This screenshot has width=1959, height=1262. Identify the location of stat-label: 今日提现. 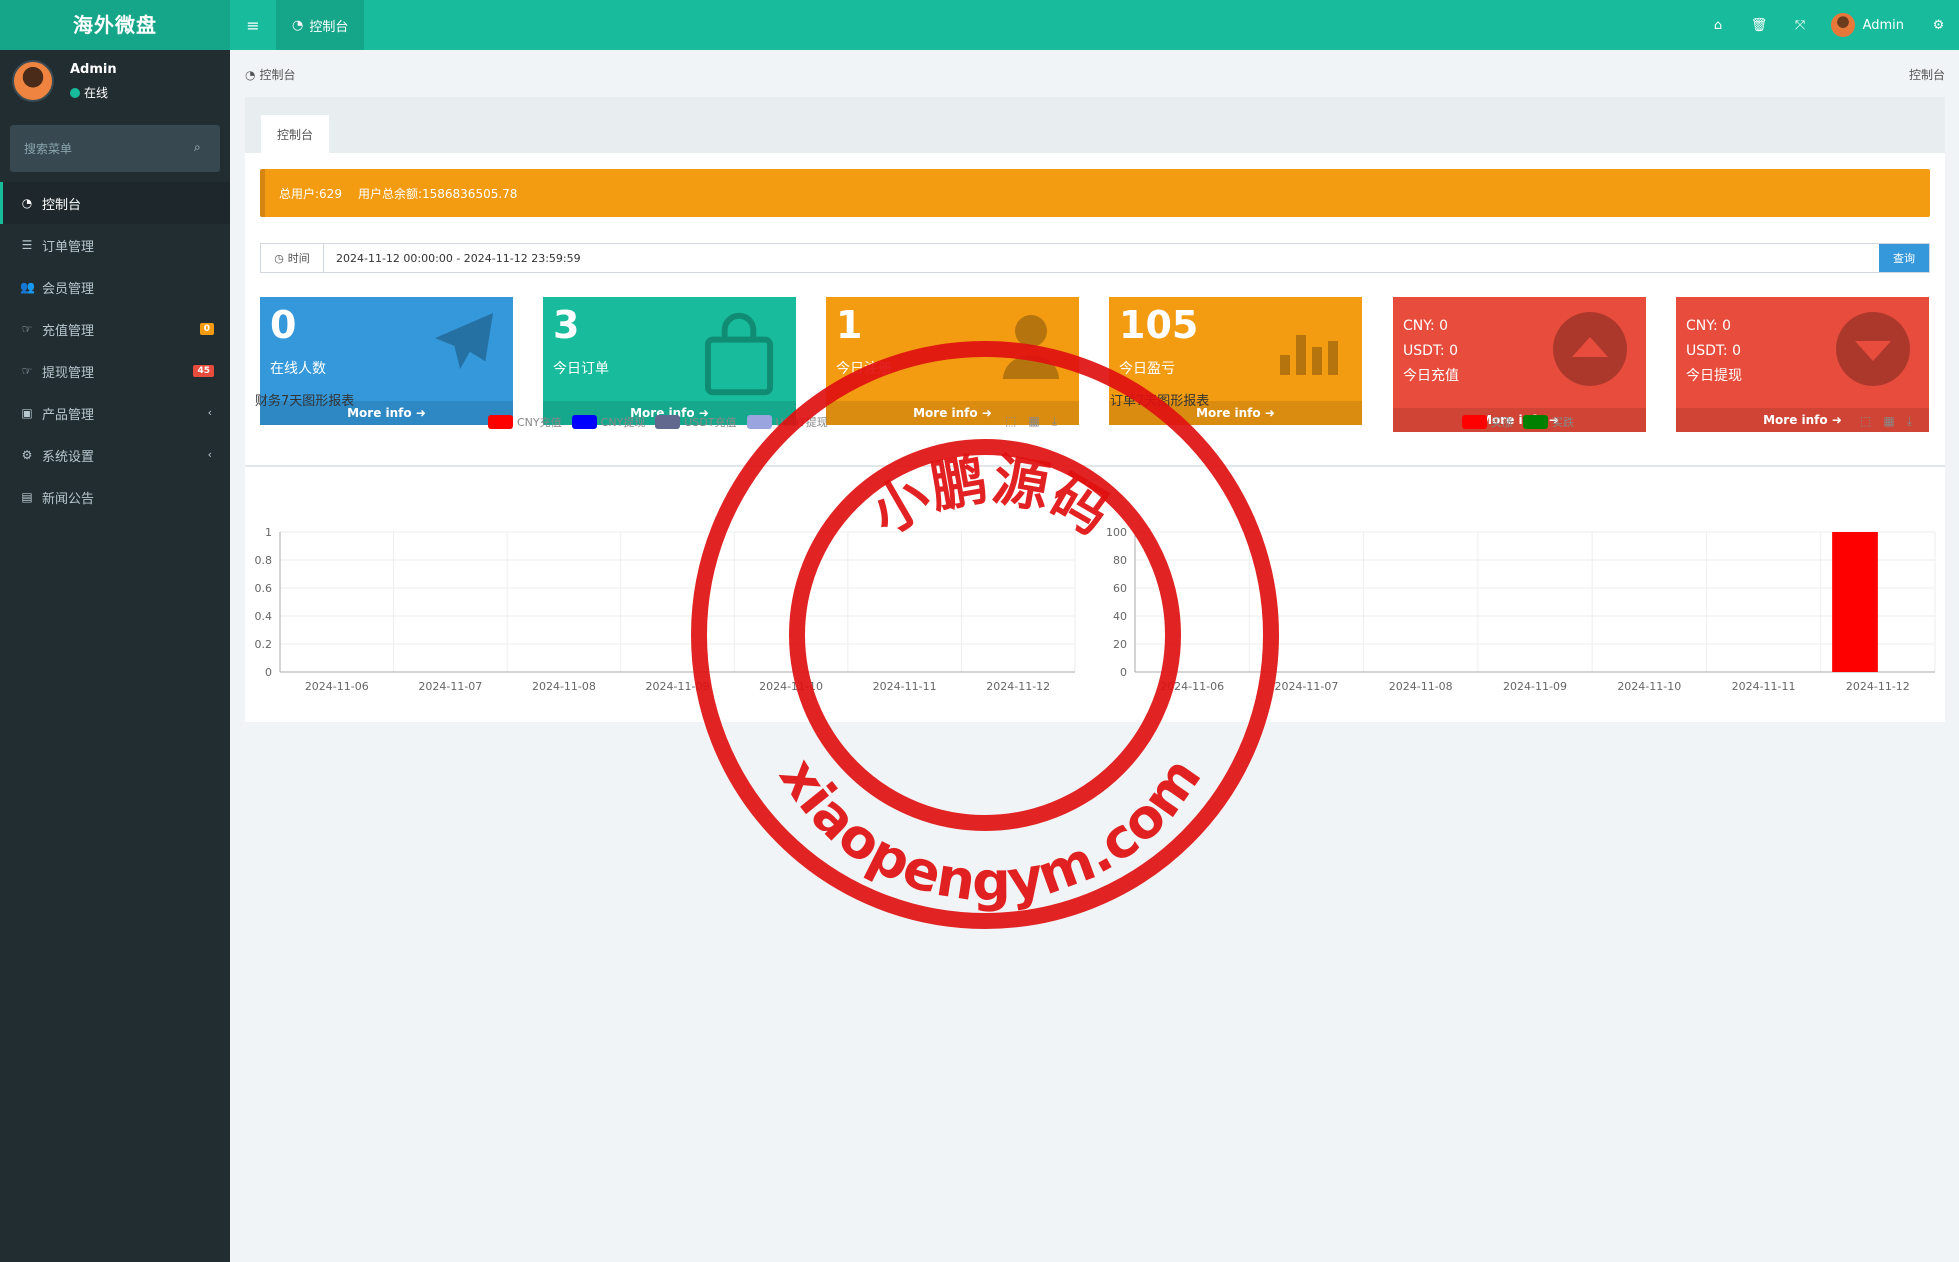
(1714, 376).